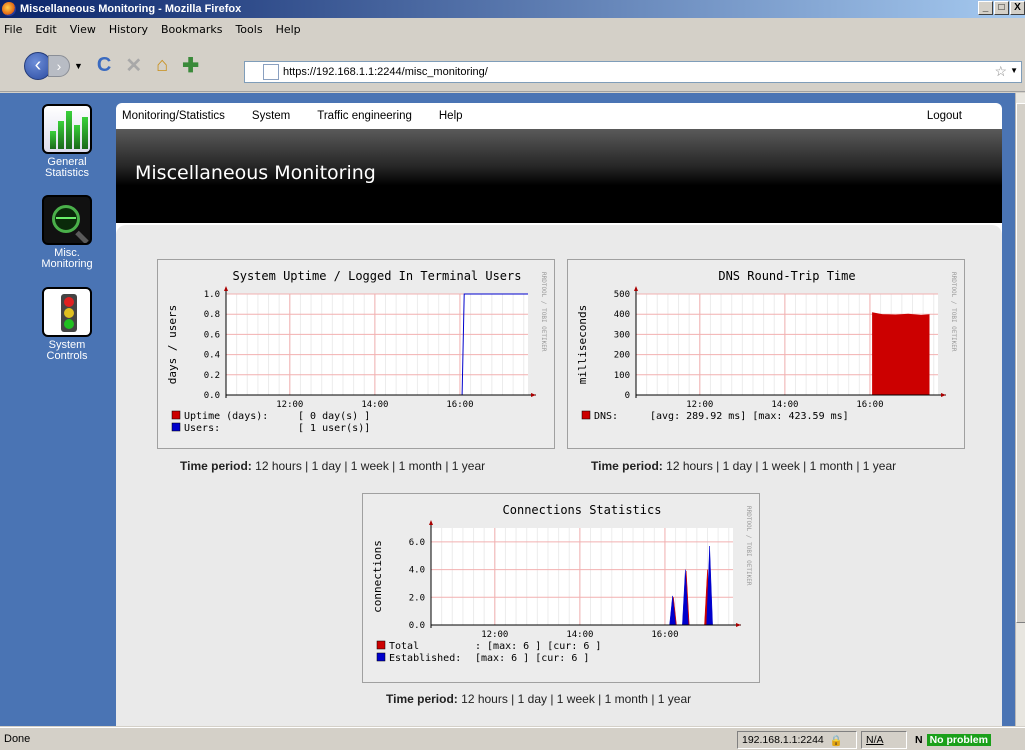 Image resolution: width=1025 pixels, height=750 pixels. Describe the element at coordinates (67, 220) in the screenshot. I see `magnifier-icon` at that location.